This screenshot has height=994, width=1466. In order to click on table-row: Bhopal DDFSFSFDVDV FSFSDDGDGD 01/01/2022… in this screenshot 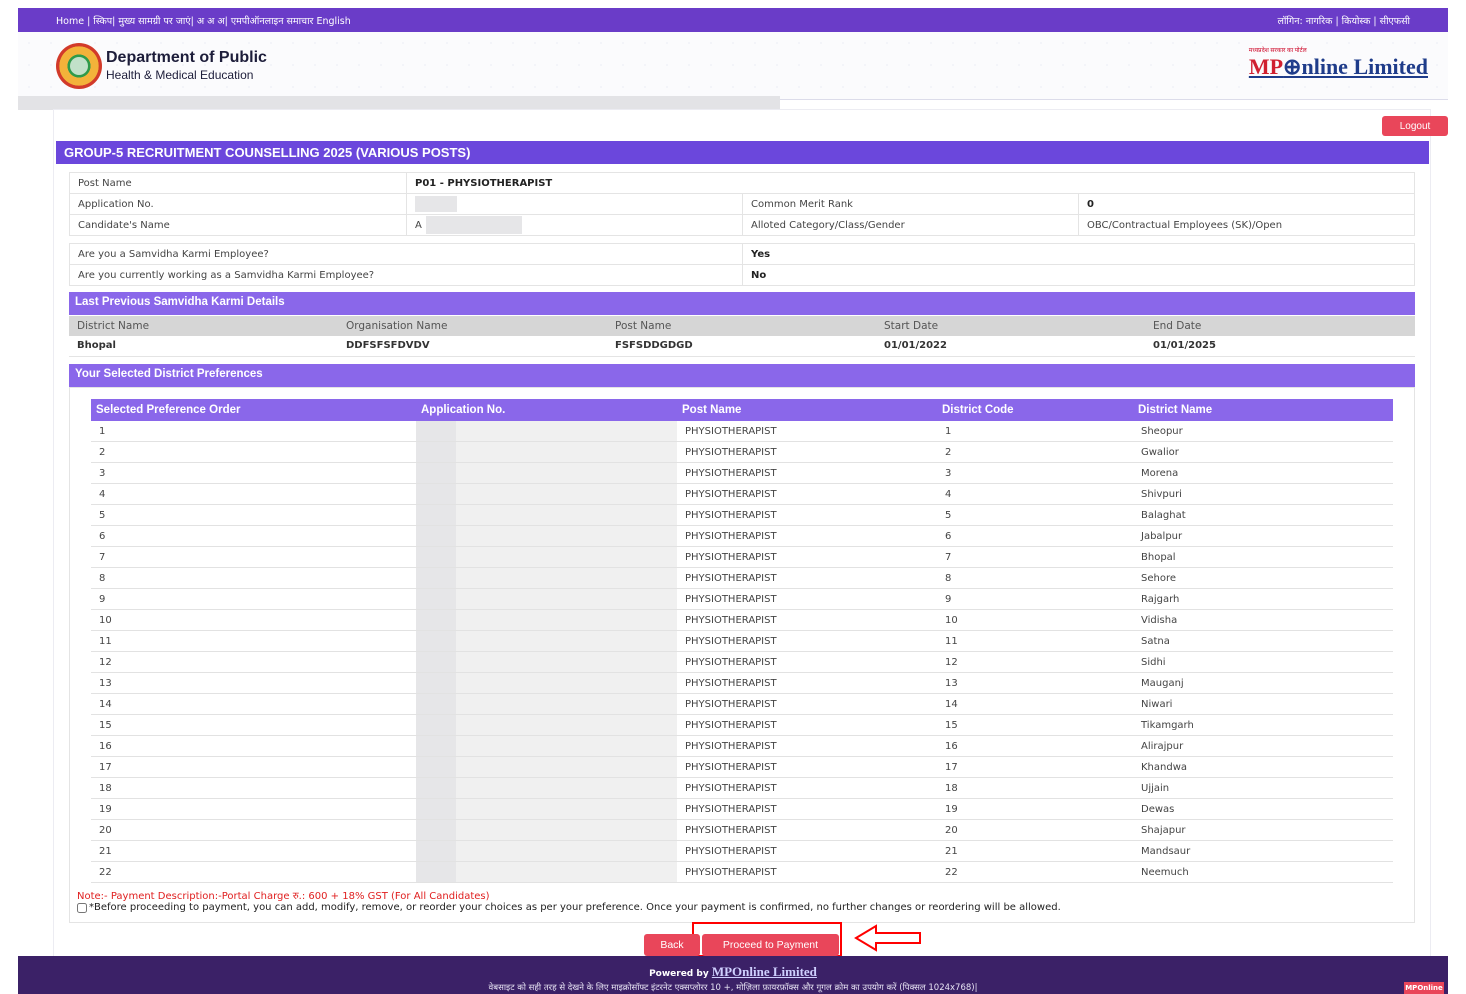, I will do `click(742, 346)`.